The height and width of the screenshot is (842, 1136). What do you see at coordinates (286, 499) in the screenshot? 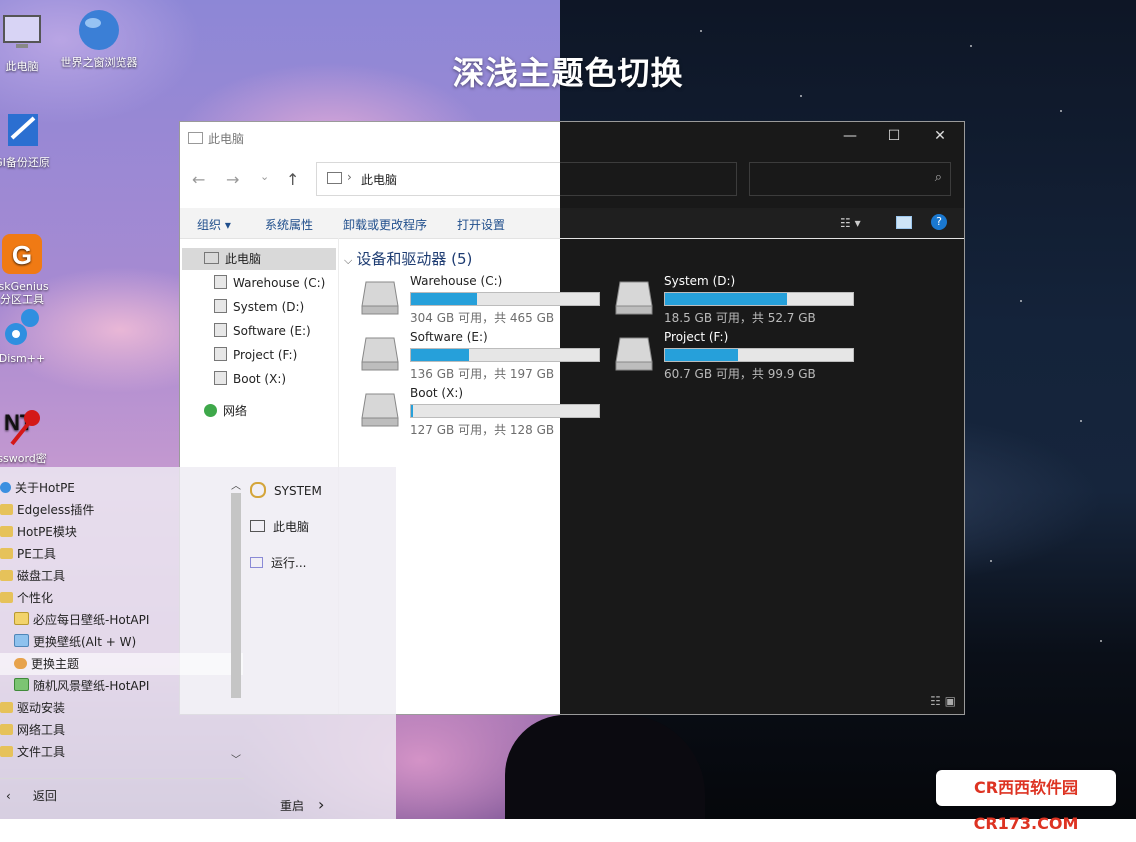
I see `user-account: SYSTEM` at bounding box center [286, 499].